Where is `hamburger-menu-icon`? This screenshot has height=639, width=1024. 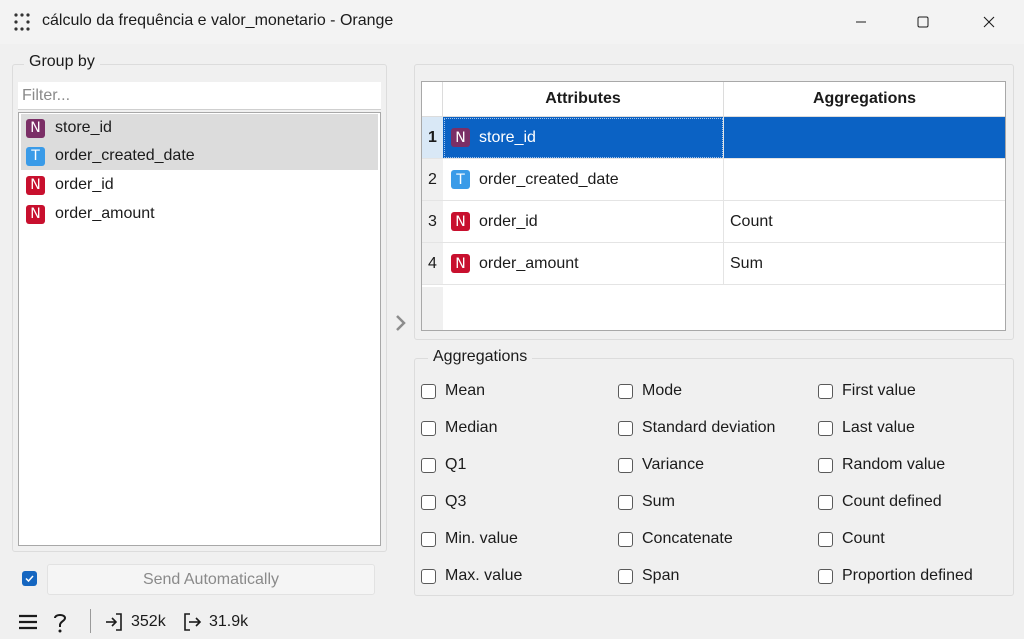 hamburger-menu-icon is located at coordinates (28, 622).